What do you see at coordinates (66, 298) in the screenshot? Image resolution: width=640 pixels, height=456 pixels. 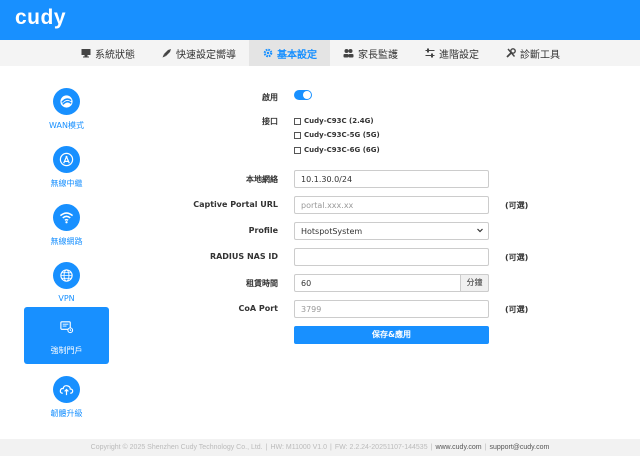 I see `sidebar-item-label: VPN` at bounding box center [66, 298].